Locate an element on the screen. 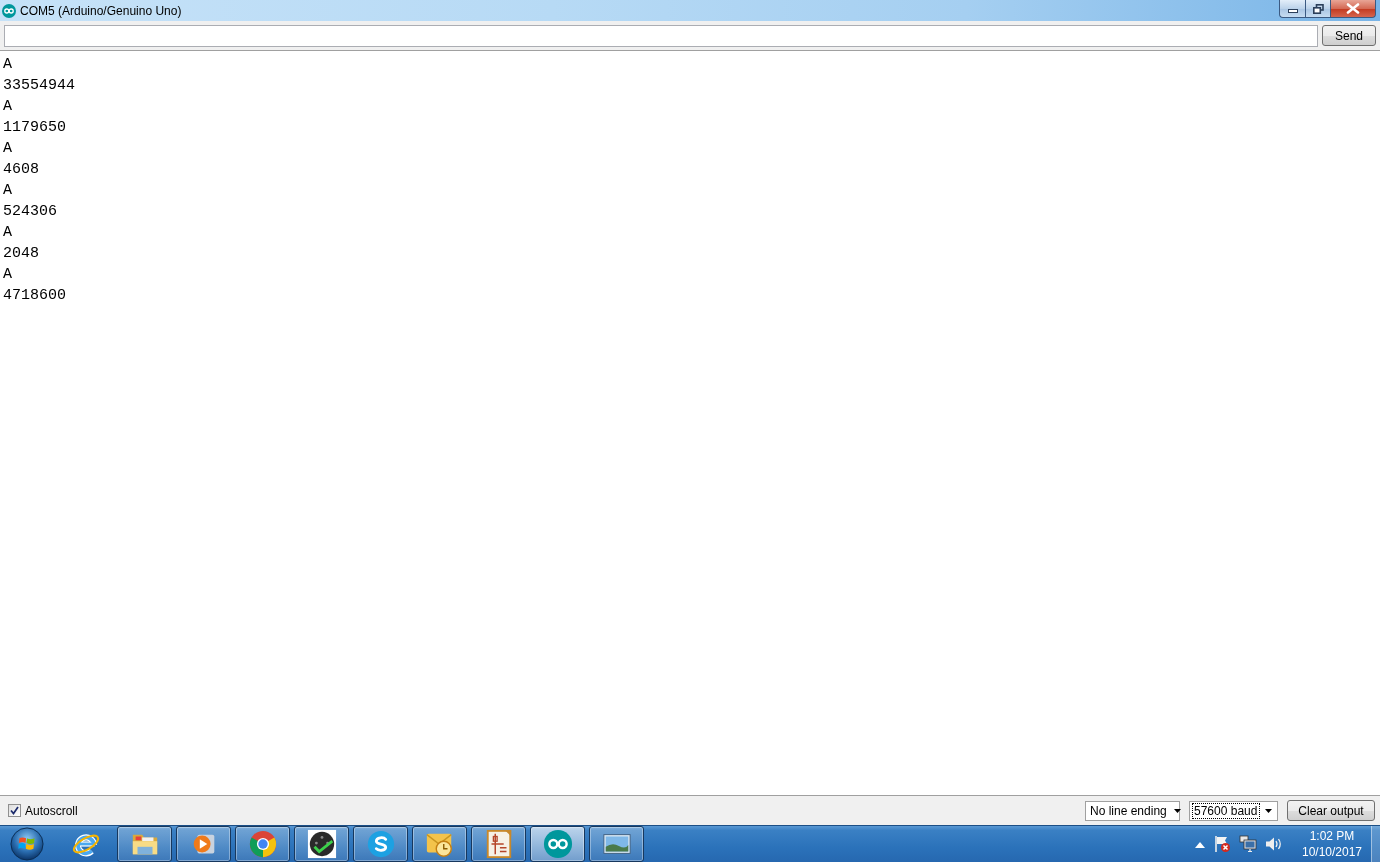 The height and width of the screenshot is (862, 1380). output-line: 4608 is located at coordinates (21, 170).